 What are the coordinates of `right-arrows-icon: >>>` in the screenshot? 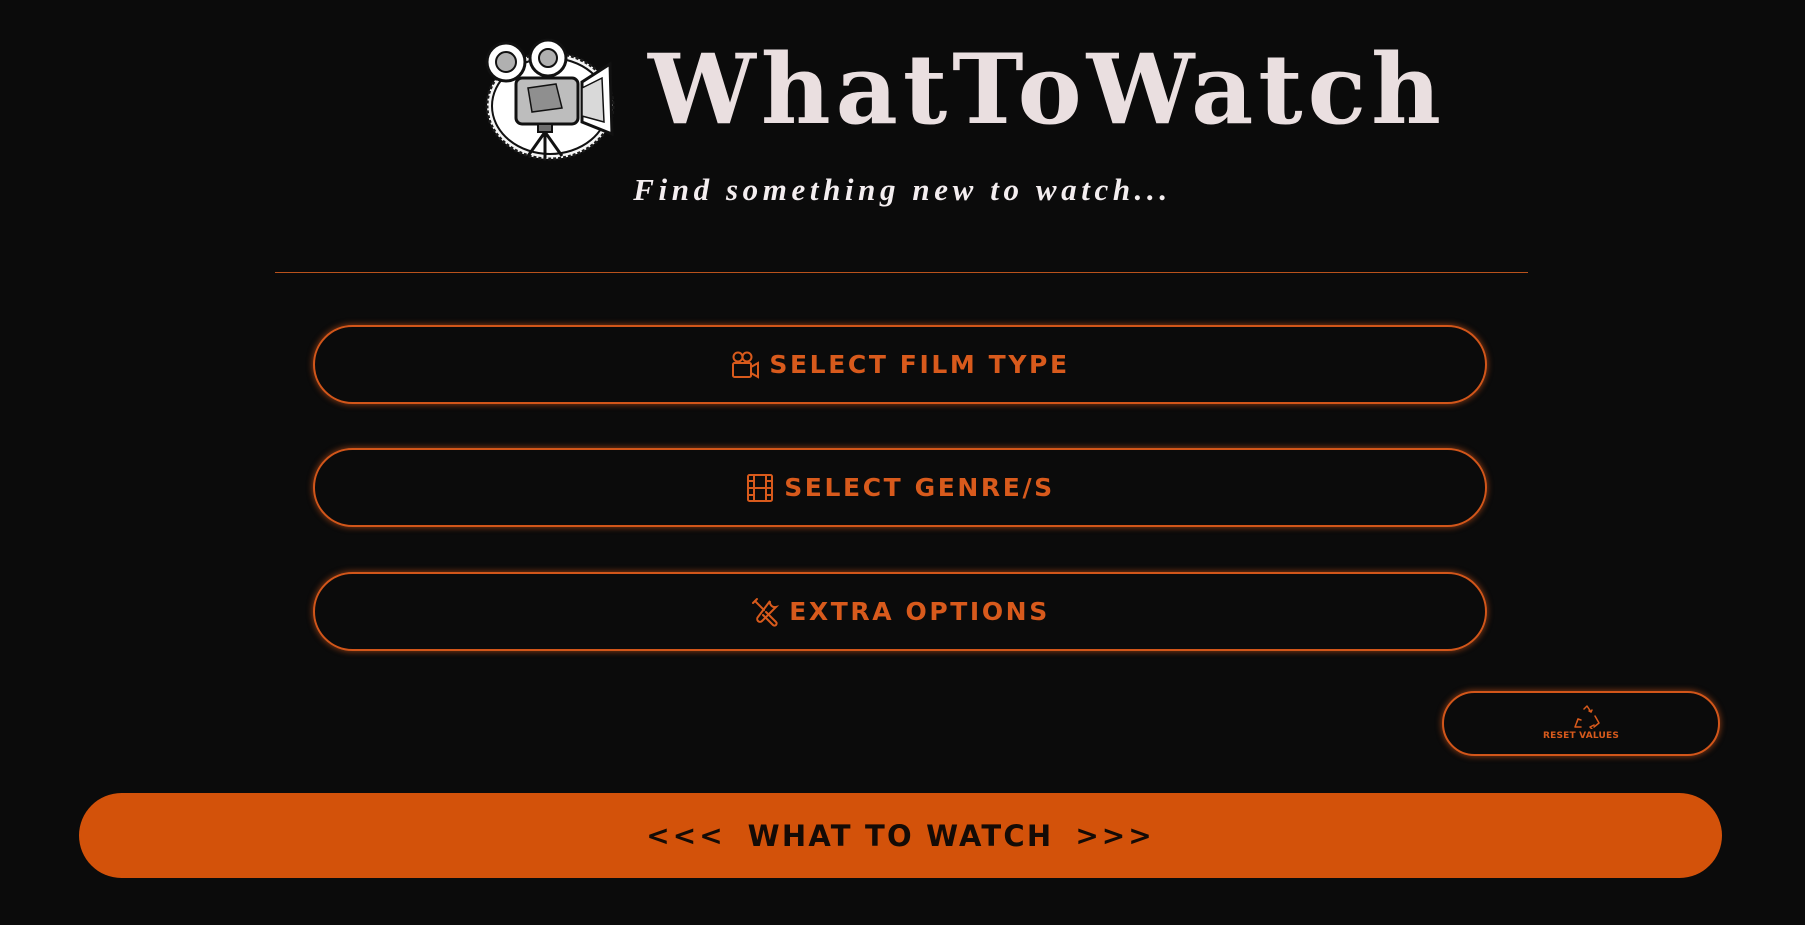 It's located at (1115, 835).